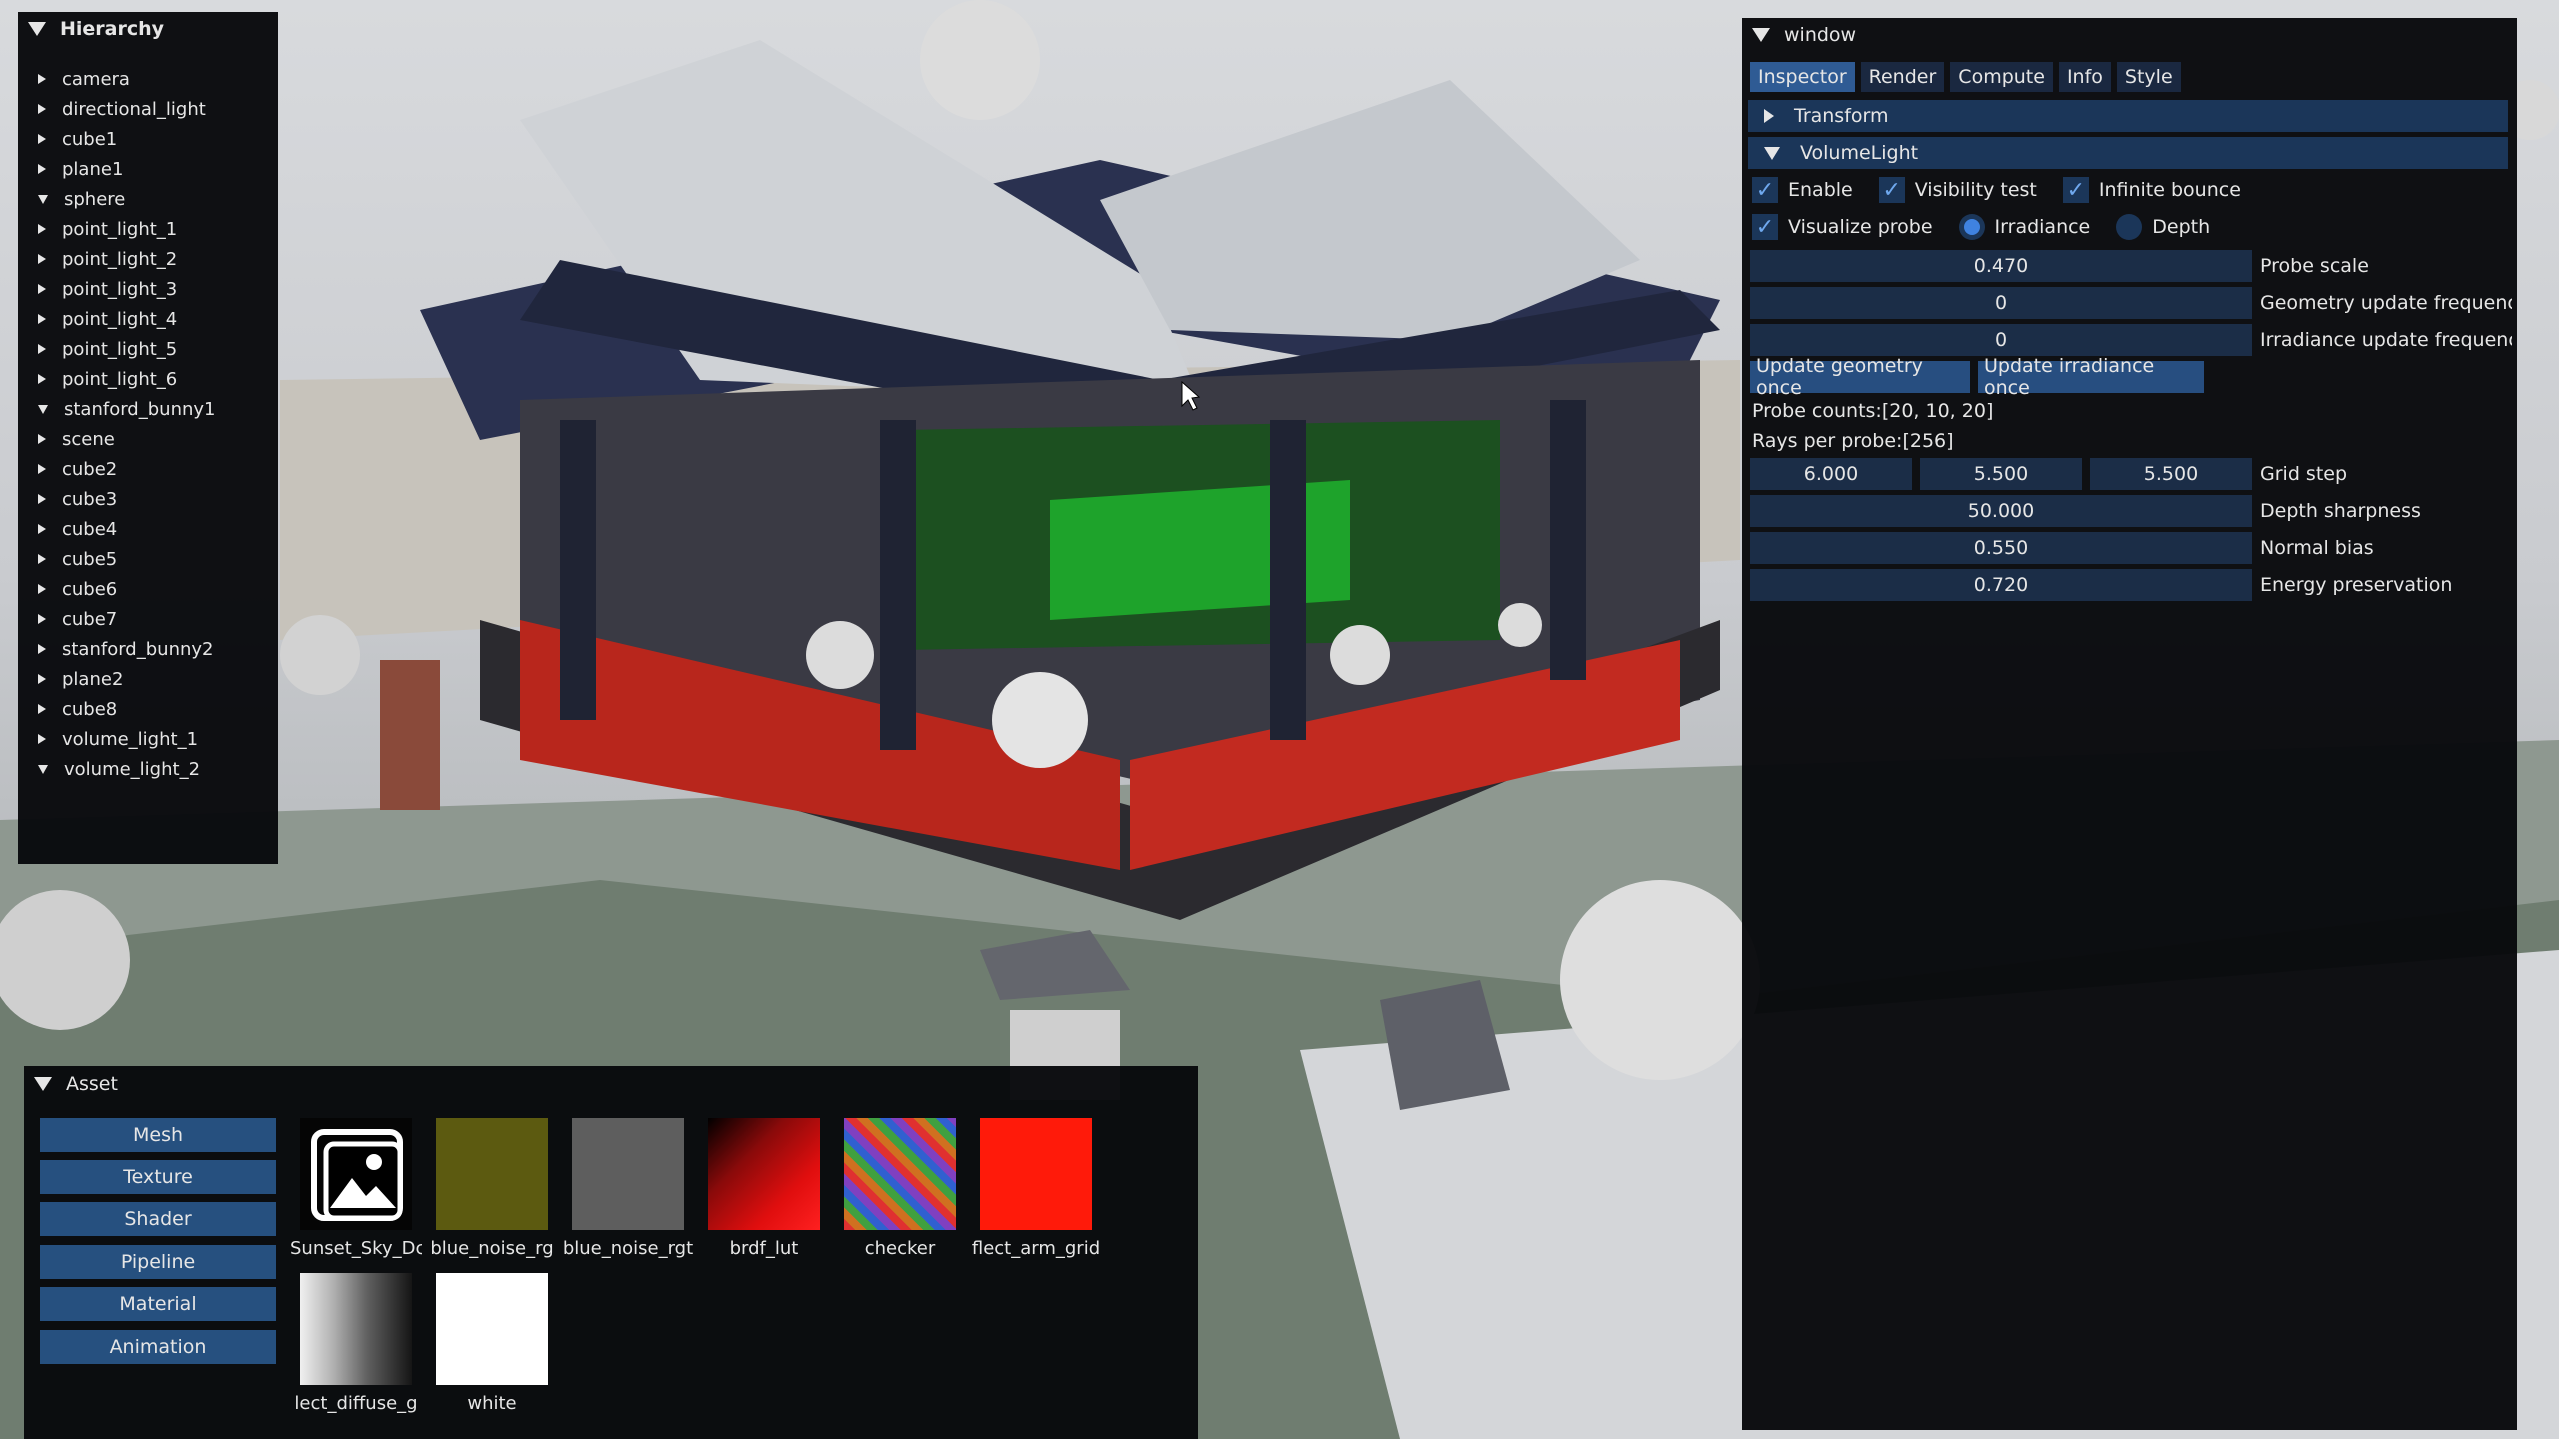 This screenshot has width=2559, height=1439. What do you see at coordinates (2171, 474) in the screenshot?
I see `grid-step-z-input: 5.500` at bounding box center [2171, 474].